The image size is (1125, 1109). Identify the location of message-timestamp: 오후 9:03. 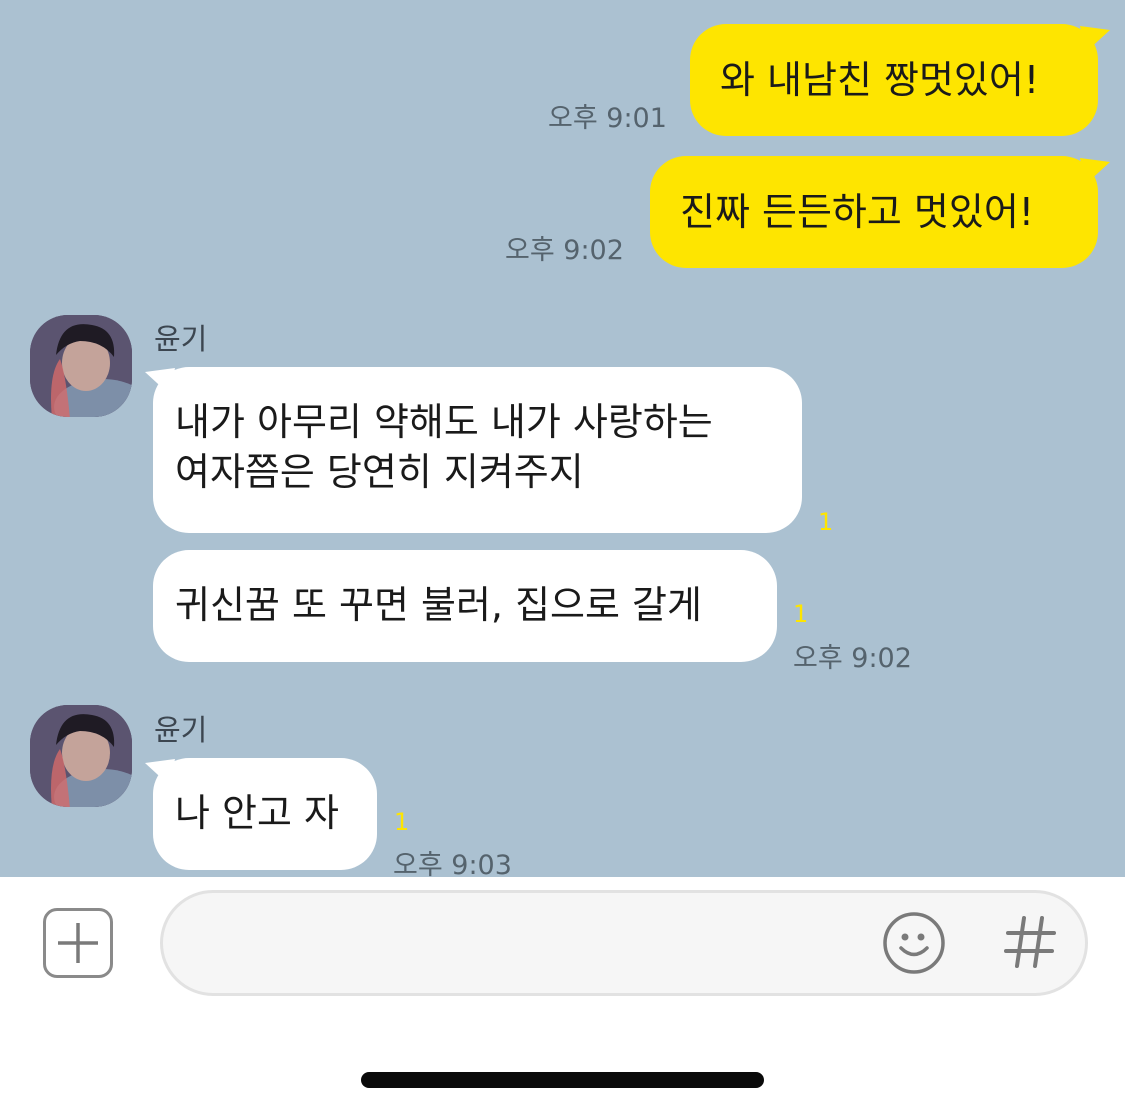
(452, 863).